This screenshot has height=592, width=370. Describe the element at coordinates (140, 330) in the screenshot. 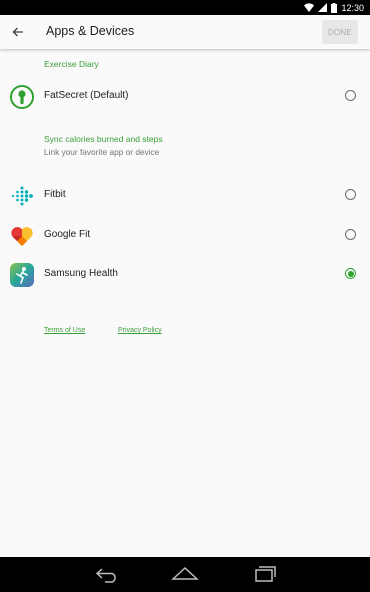

I see `privacy-policy-link: Privacy Policy` at that location.